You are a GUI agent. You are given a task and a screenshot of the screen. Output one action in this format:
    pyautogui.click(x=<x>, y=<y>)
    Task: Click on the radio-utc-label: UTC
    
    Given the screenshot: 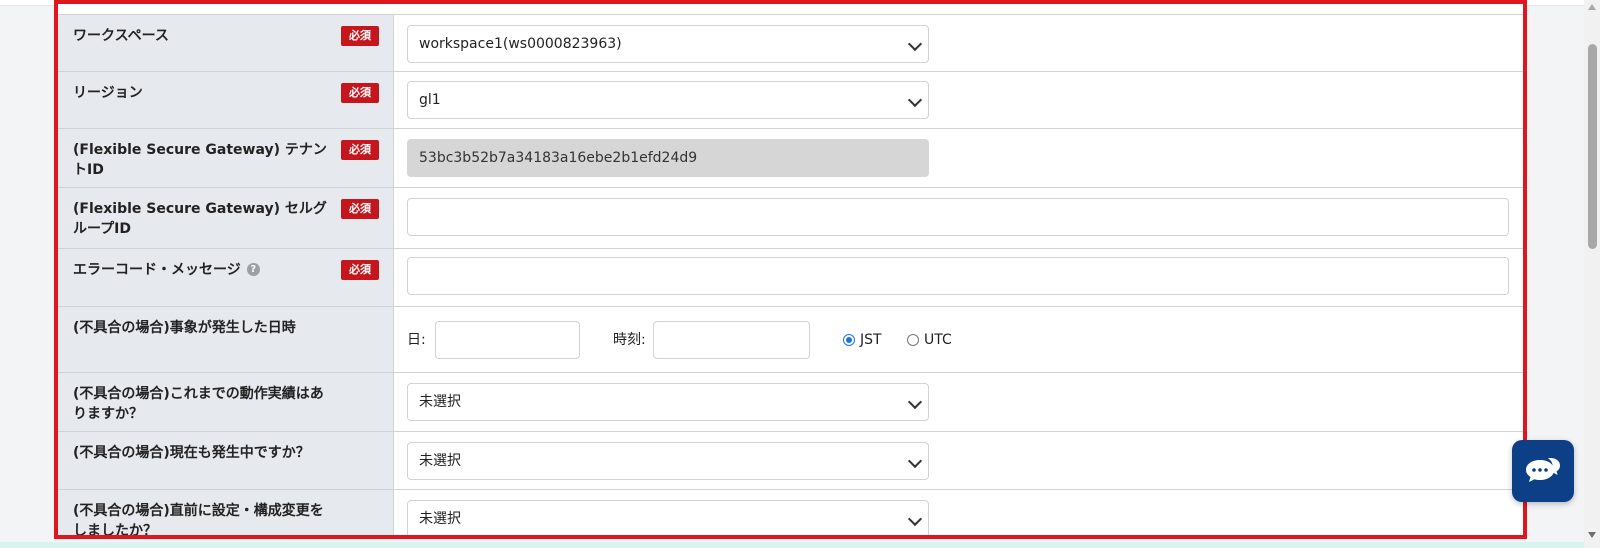 What is the action you would take?
    pyautogui.click(x=938, y=340)
    